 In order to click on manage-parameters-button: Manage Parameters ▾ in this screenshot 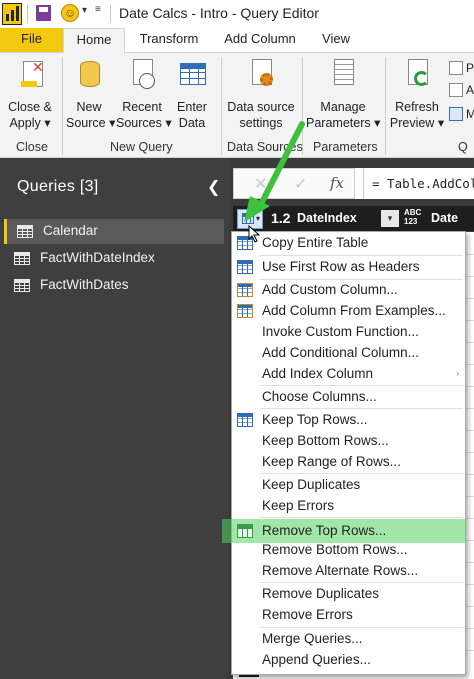, I will do `click(343, 94)`.